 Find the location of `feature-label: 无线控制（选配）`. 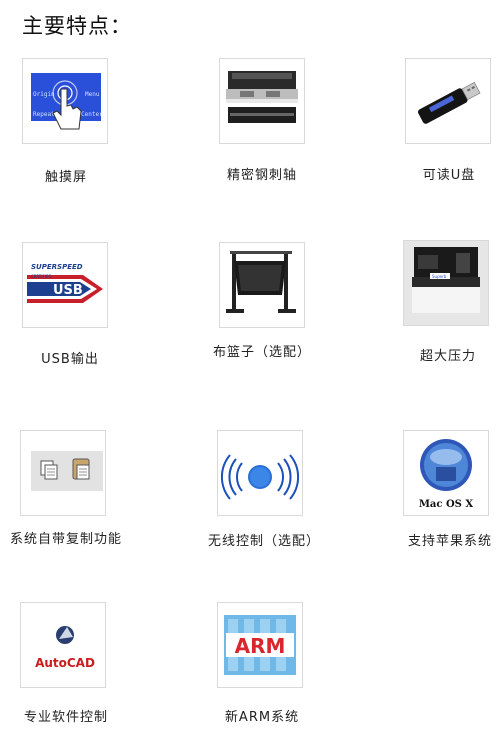

feature-label: 无线控制（选配） is located at coordinates (264, 541).